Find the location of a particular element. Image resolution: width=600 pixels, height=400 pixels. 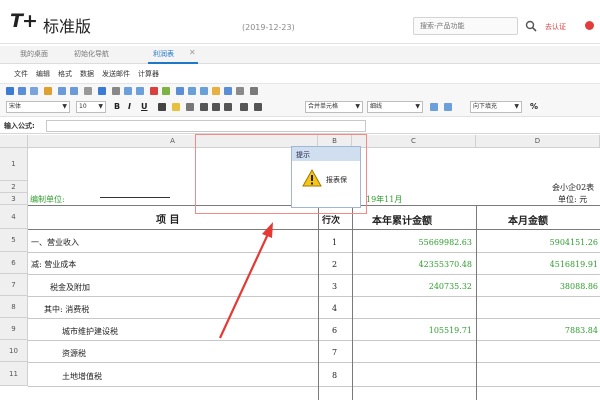

certify-link: 去认证 is located at coordinates (555, 27).